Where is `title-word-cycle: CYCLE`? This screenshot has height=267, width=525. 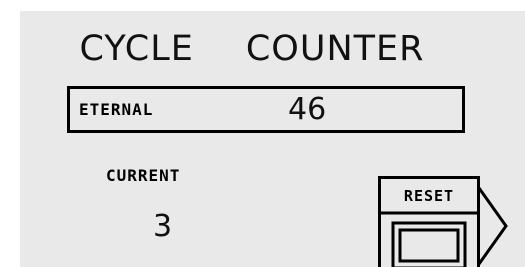
title-word-cycle: CYCLE is located at coordinates (136, 49).